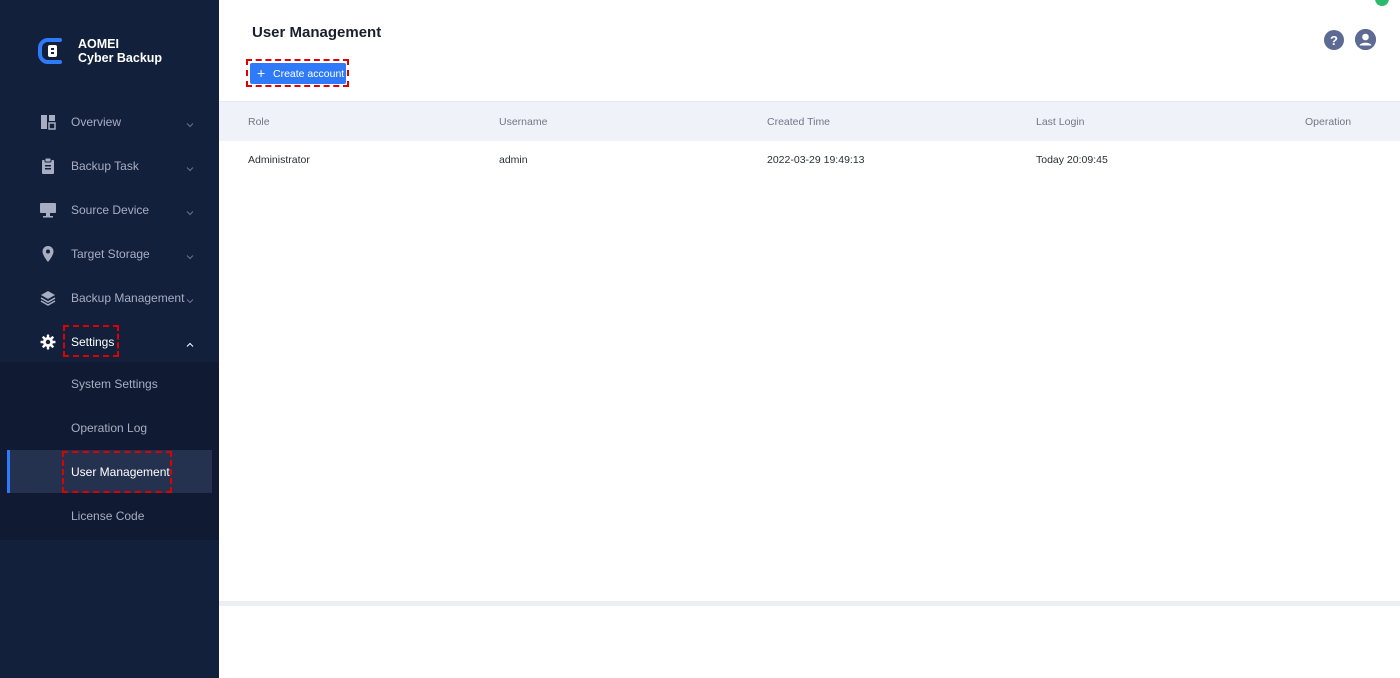 The height and width of the screenshot is (678, 1400). Describe the element at coordinates (114, 384) in the screenshot. I see `submenu-item-label: System Settings` at that location.